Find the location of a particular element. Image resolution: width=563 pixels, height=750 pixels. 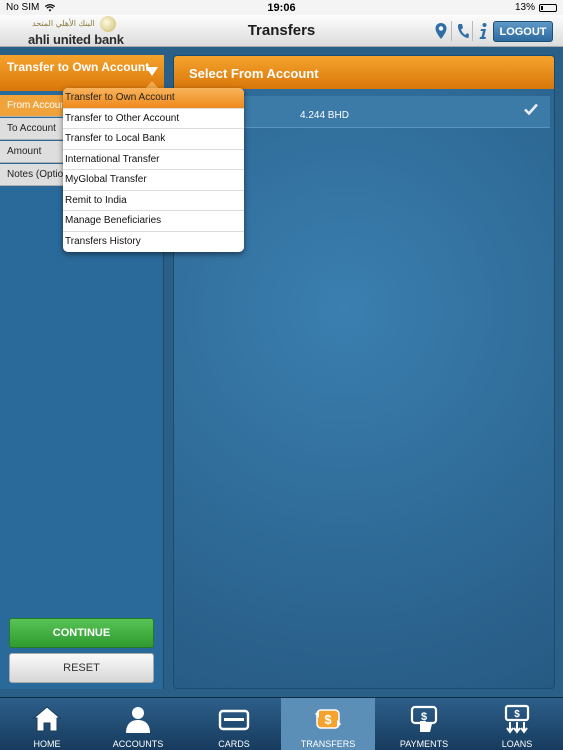

tab-label: LOANS is located at coordinates (517, 744).